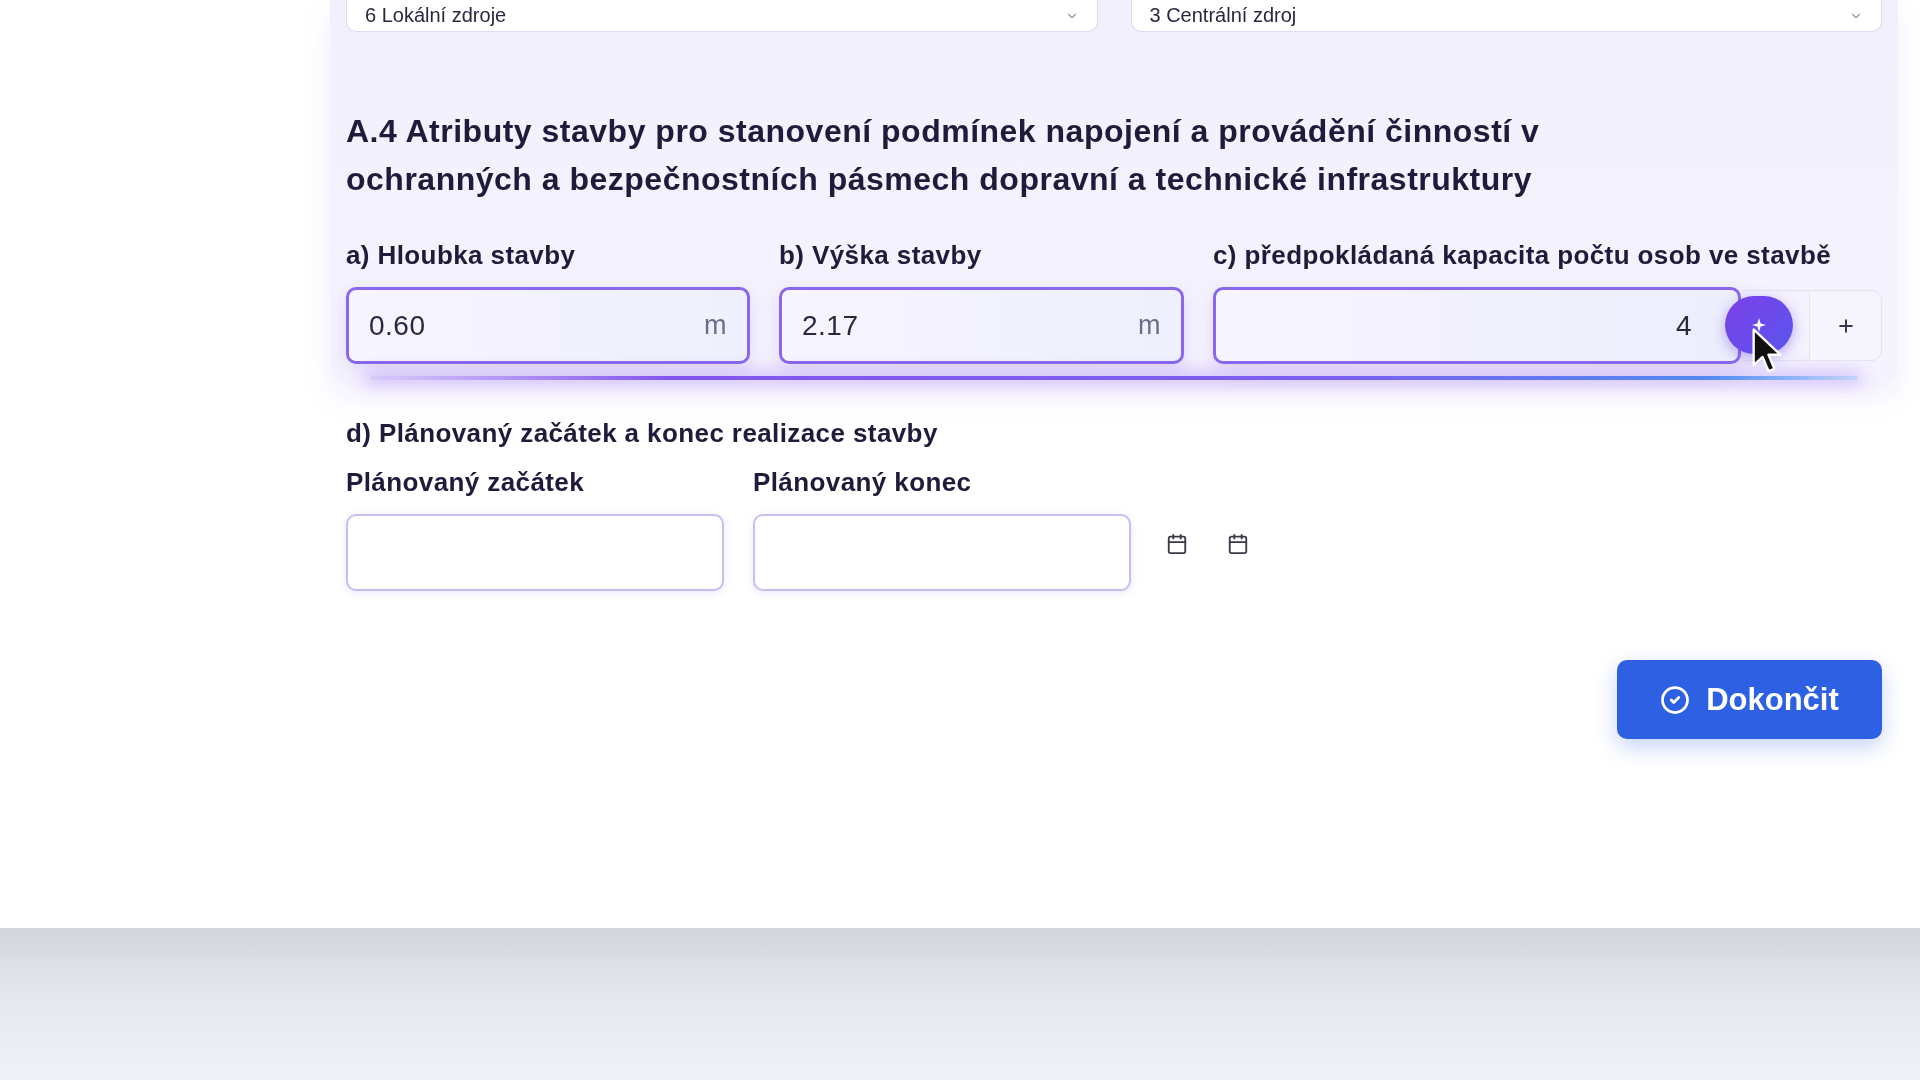 This screenshot has width=1920, height=1080. What do you see at coordinates (1767, 351) in the screenshot?
I see `cursor-icon` at bounding box center [1767, 351].